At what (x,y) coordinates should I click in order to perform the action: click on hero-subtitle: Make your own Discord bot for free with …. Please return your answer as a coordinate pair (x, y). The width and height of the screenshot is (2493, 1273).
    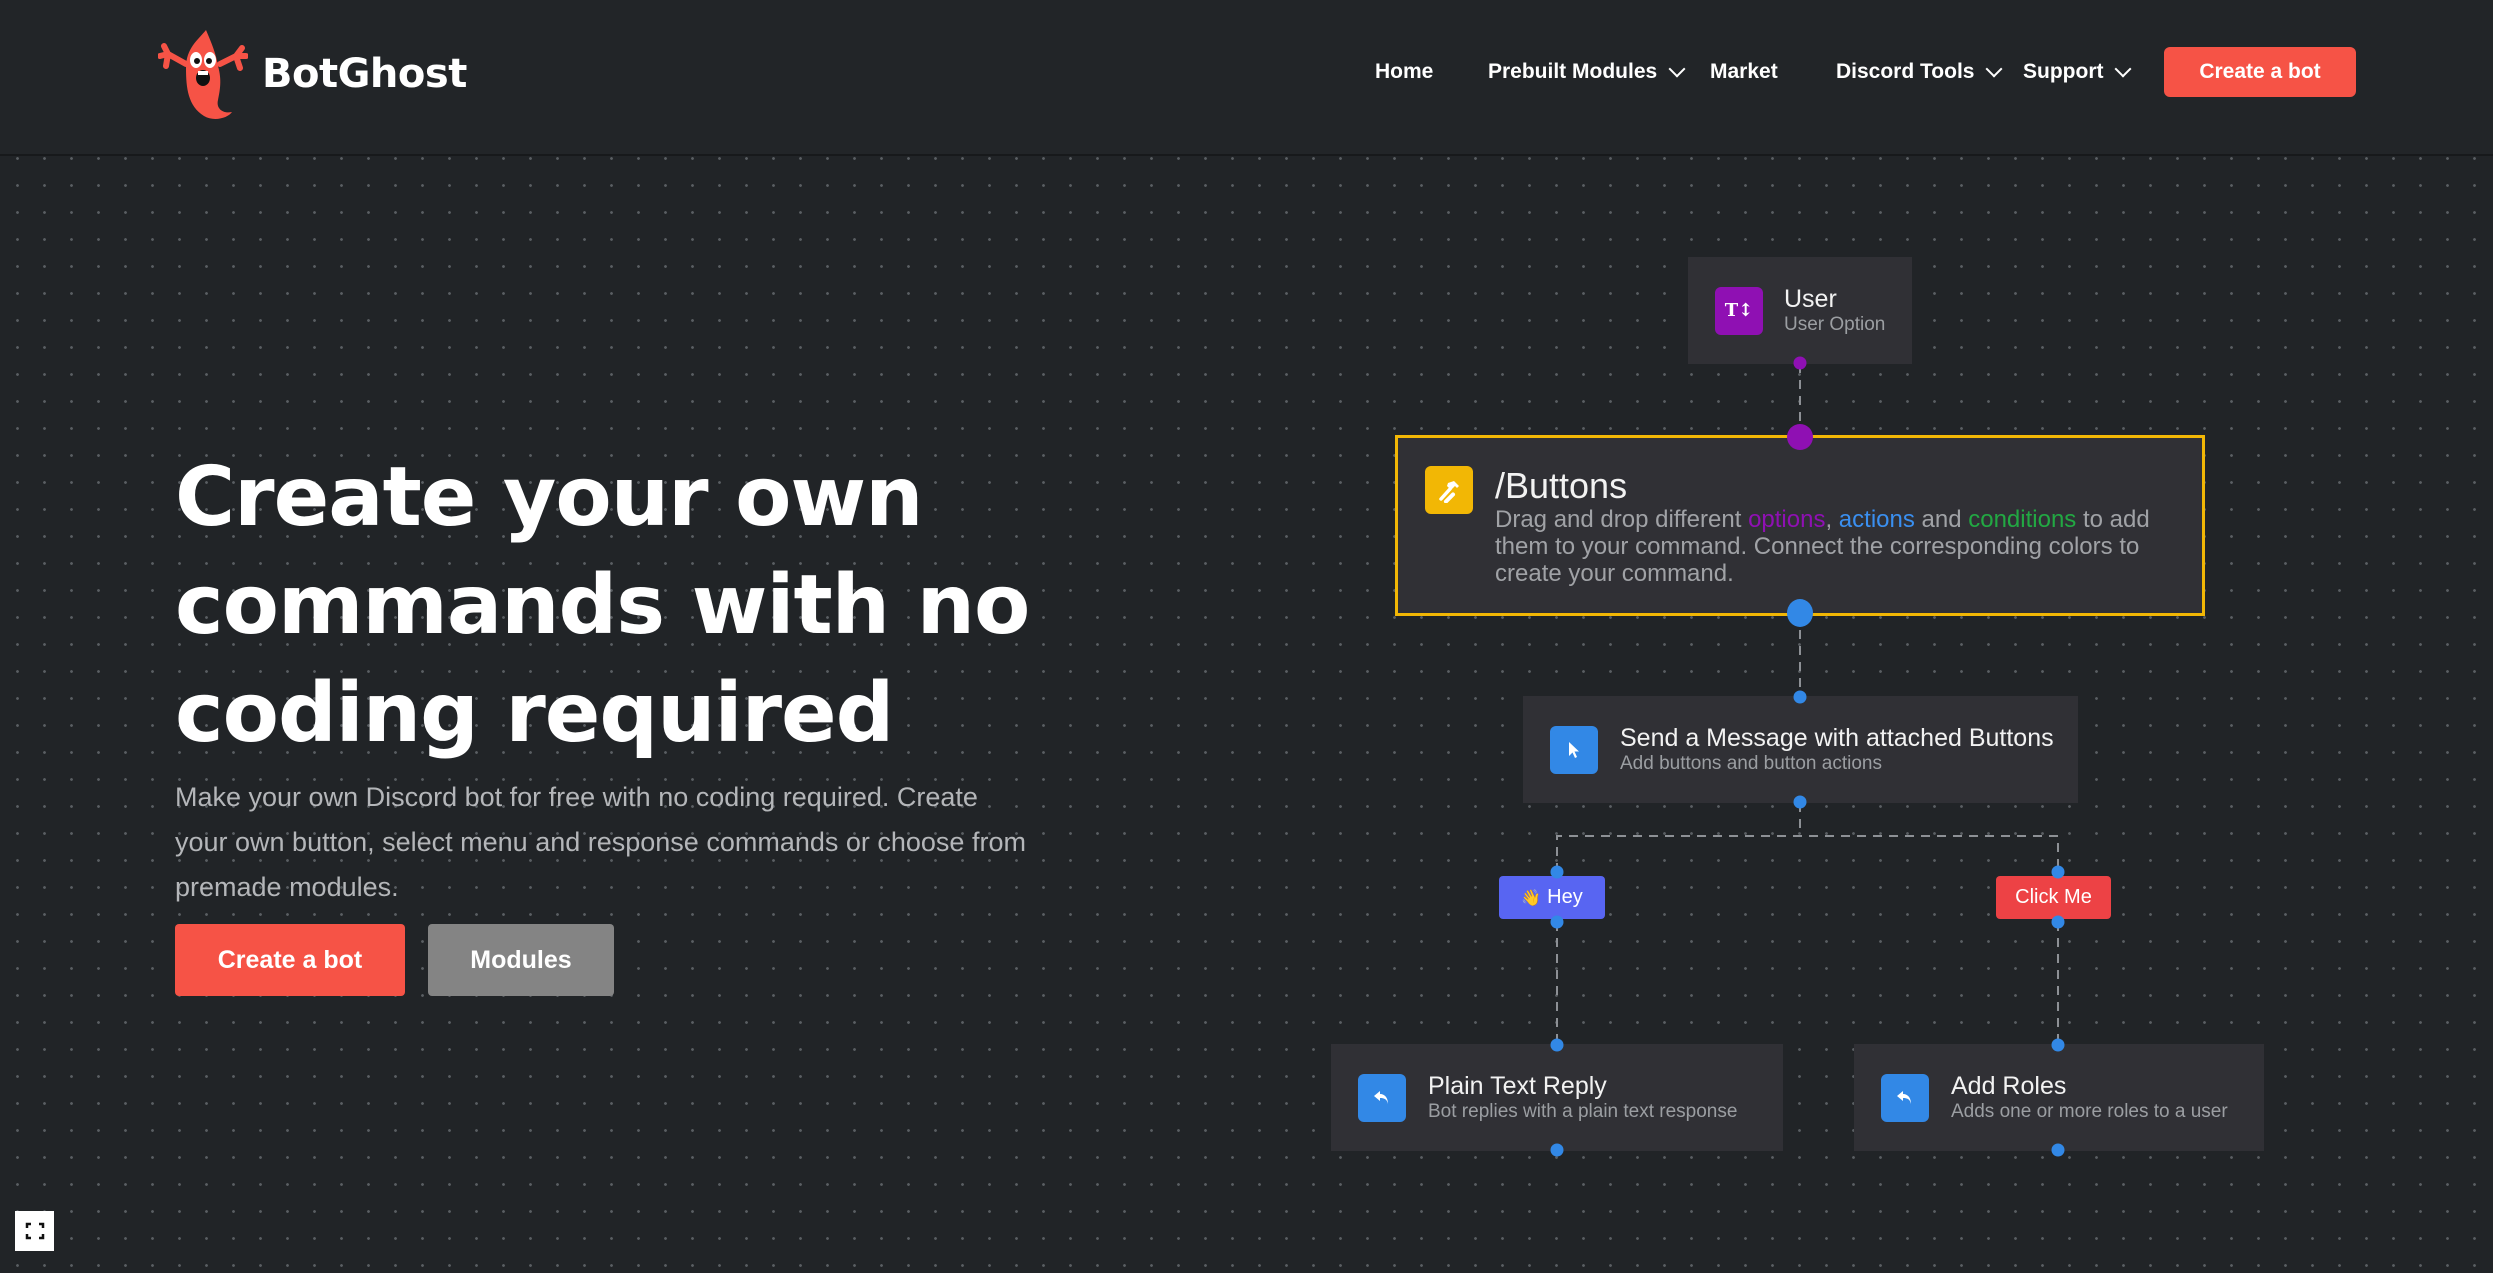
    Looking at the image, I should click on (600, 842).